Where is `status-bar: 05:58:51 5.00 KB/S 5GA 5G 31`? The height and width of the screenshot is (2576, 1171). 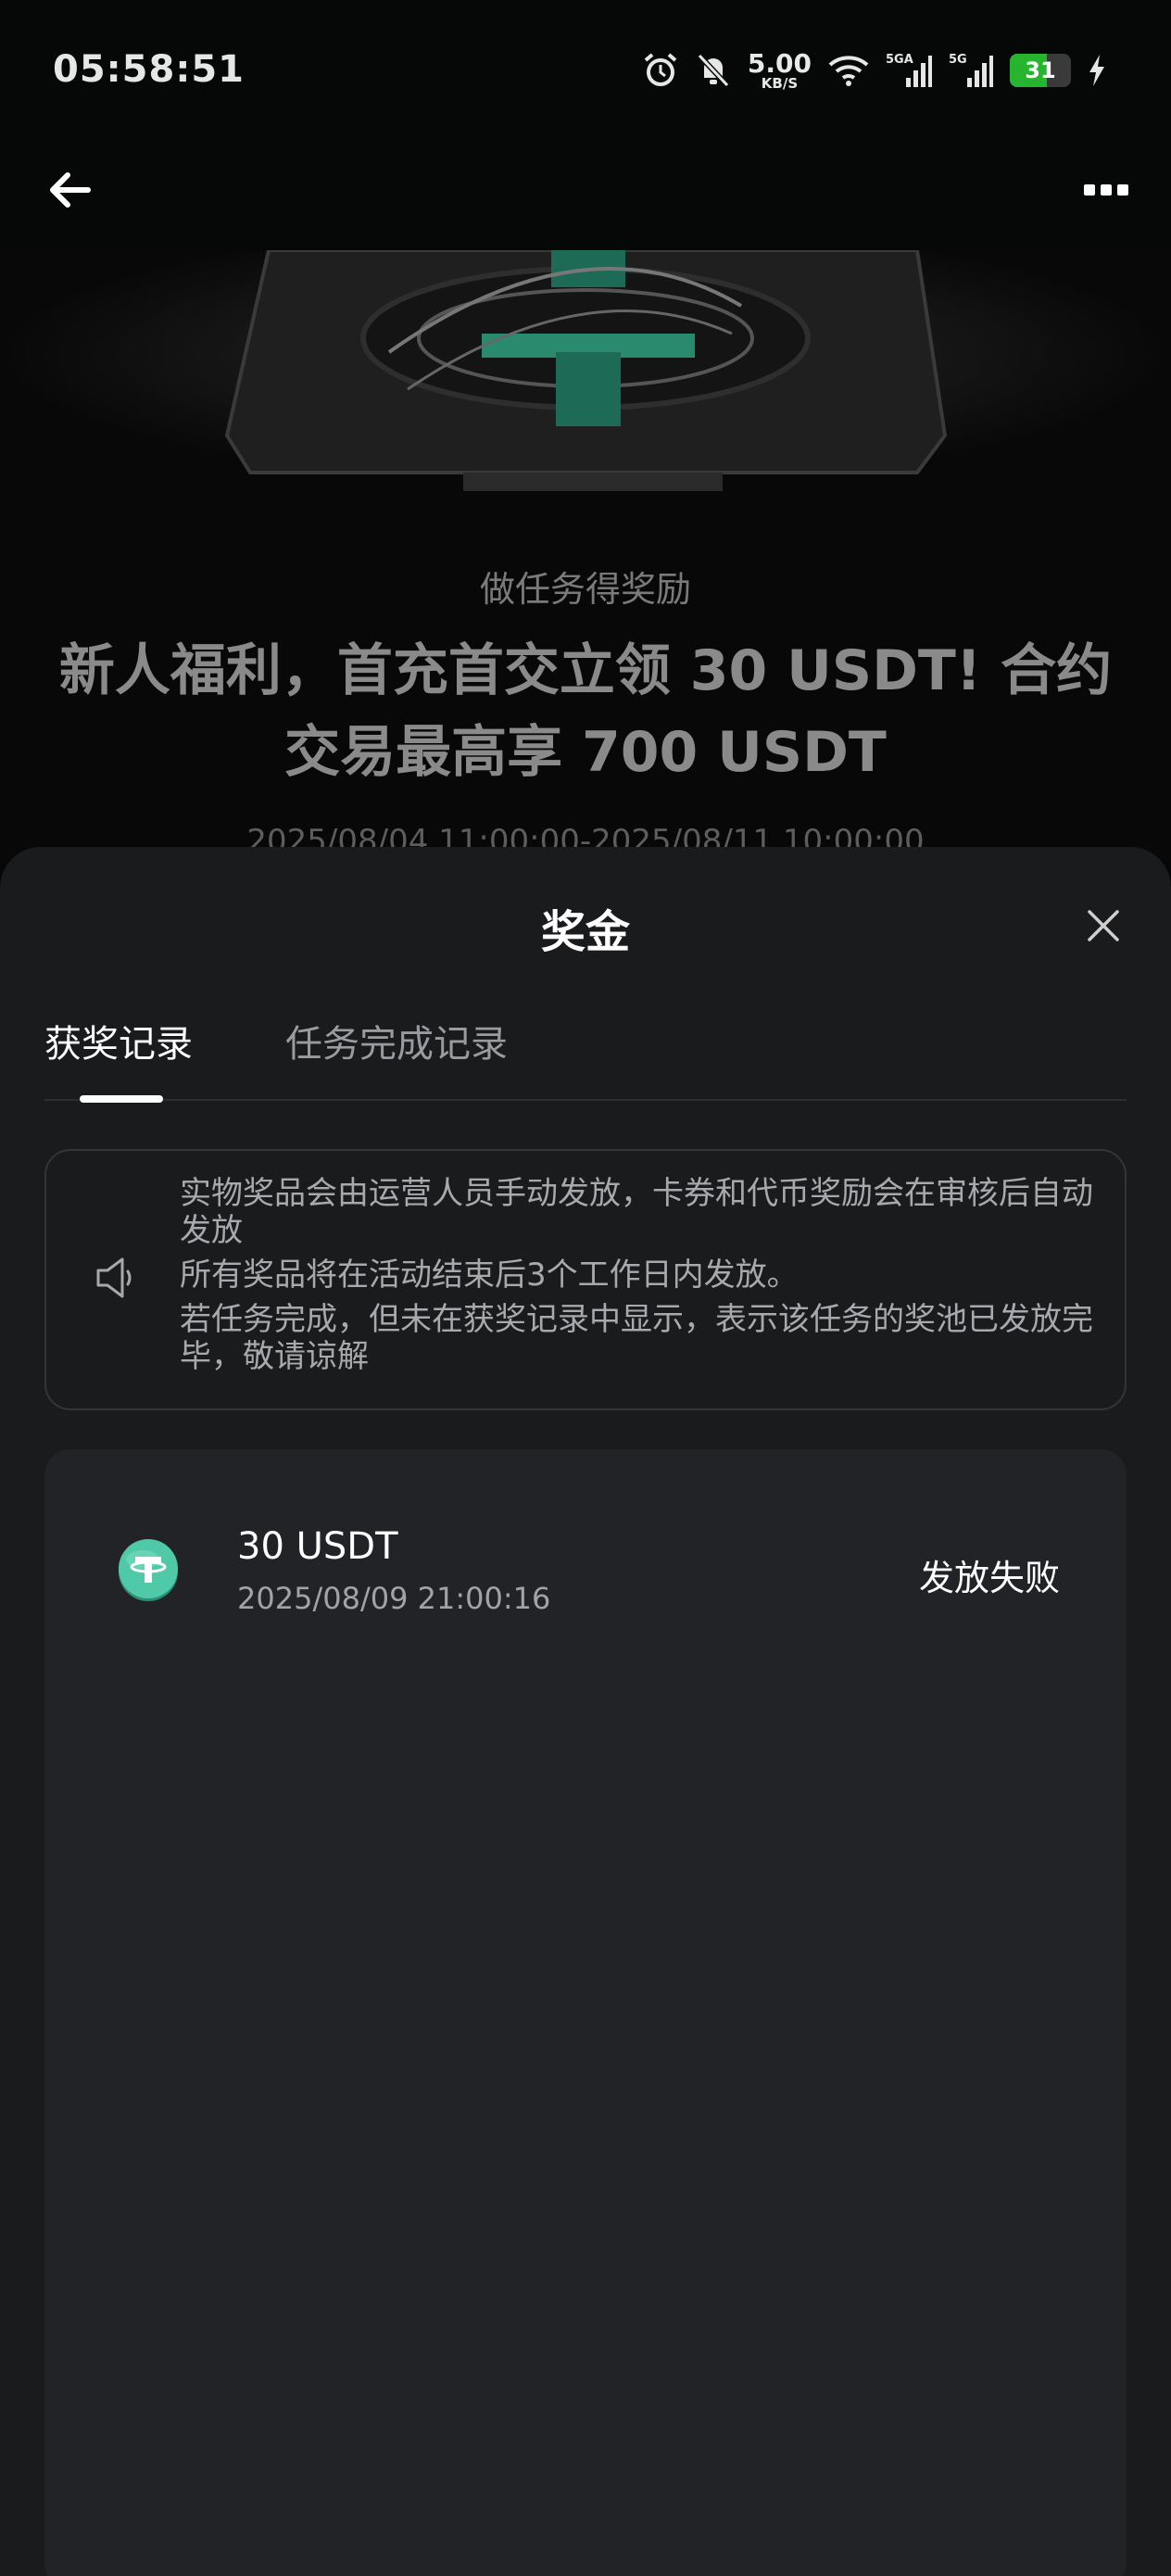
status-bar: 05:58:51 5.00 KB/S 5GA 5G 31 is located at coordinates (585, 69).